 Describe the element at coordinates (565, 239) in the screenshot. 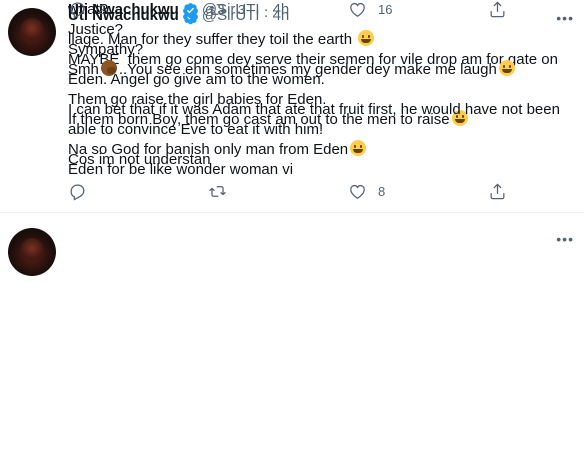

I see `more-icon: •••` at that location.